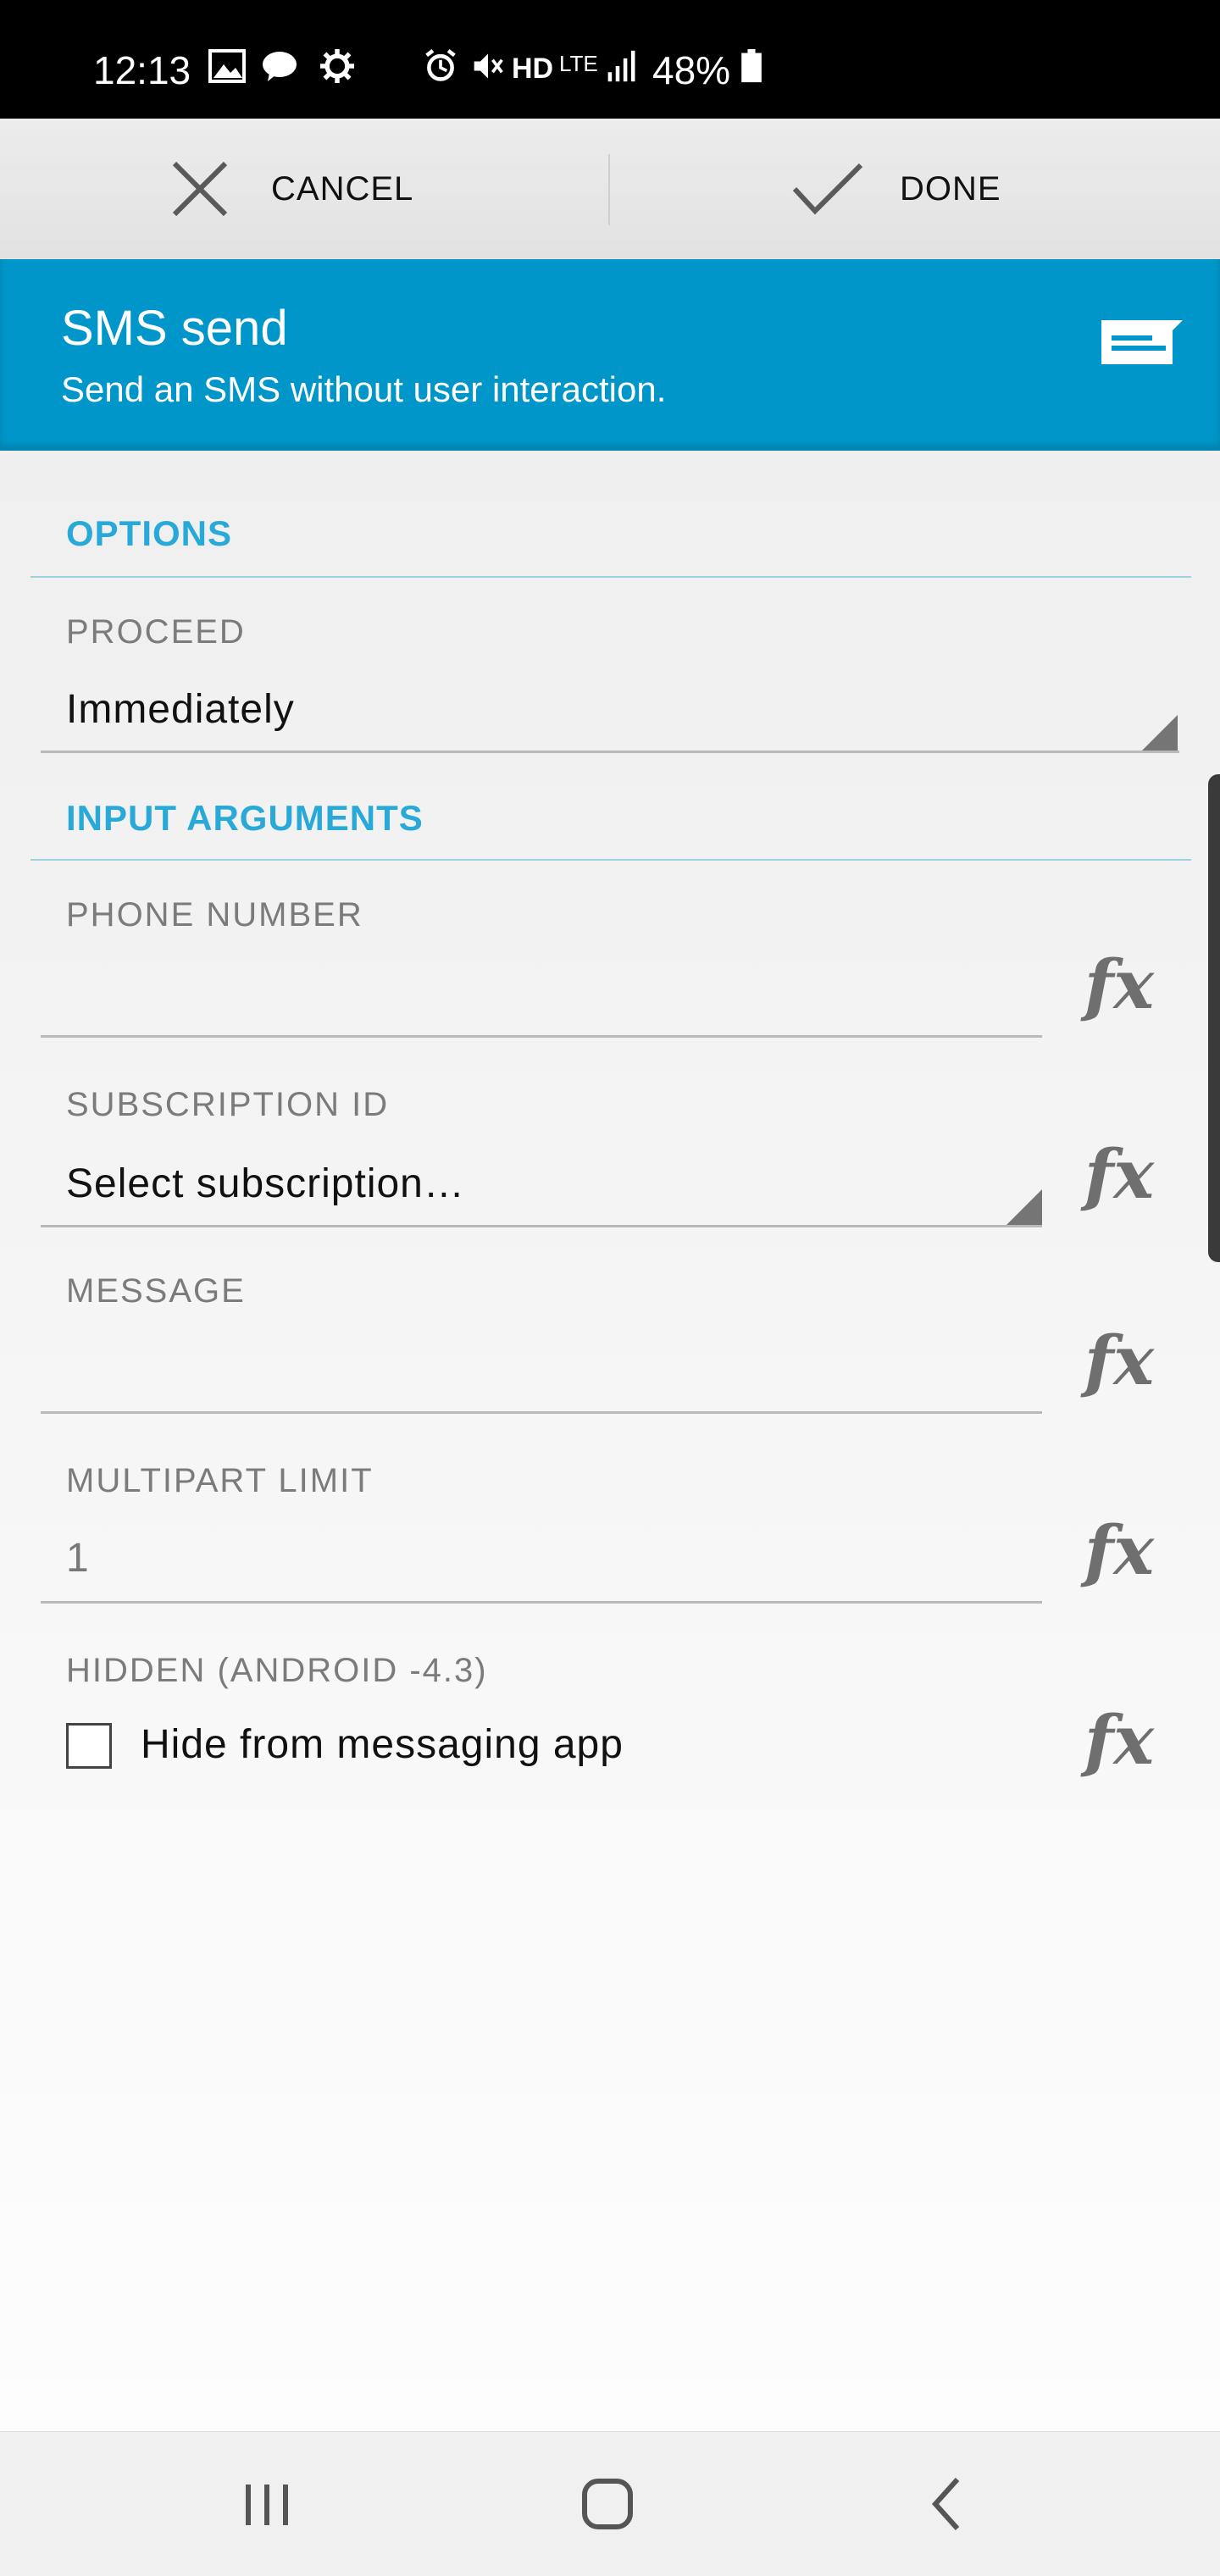 The width and height of the screenshot is (1220, 2576). I want to click on done-button: DONE, so click(895, 189).